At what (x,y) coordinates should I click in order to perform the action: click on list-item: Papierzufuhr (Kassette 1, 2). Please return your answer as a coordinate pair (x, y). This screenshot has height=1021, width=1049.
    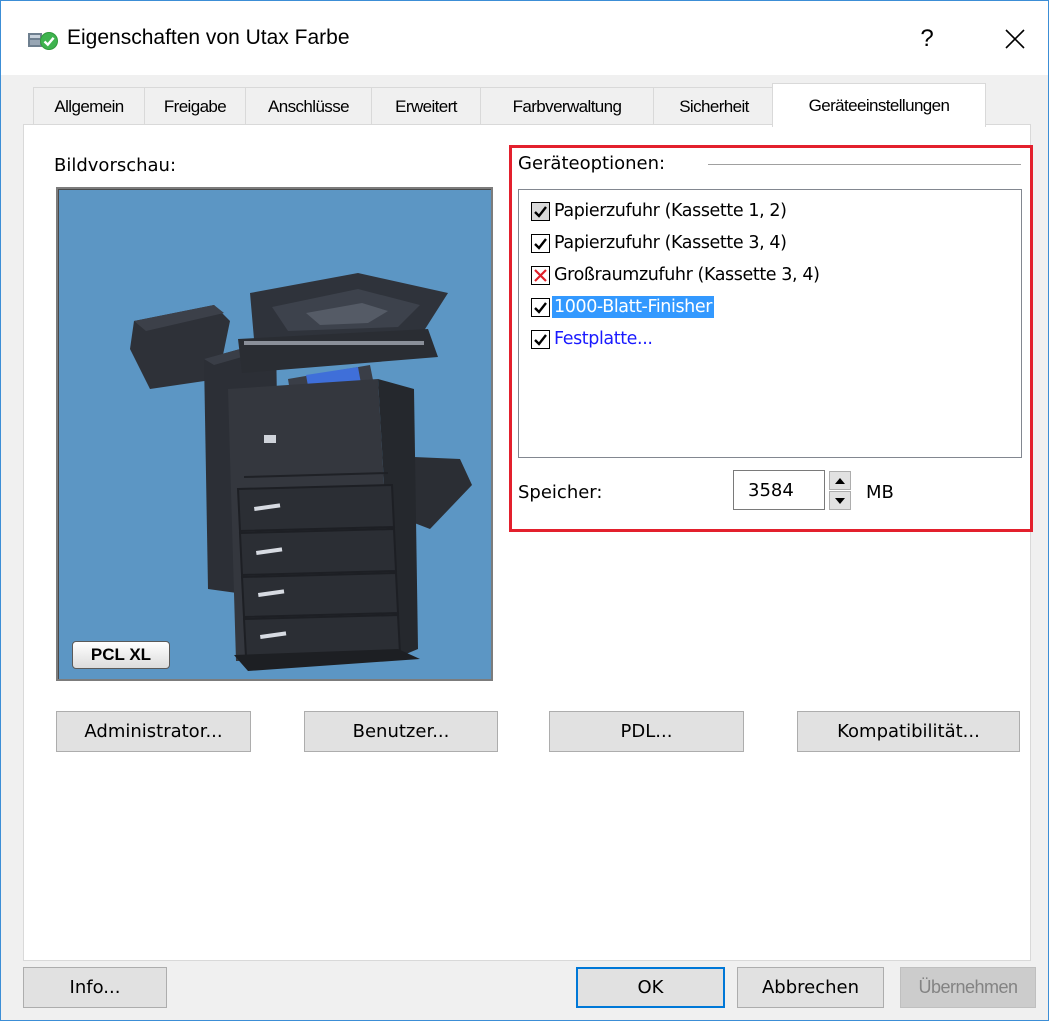
    Looking at the image, I should click on (660, 211).